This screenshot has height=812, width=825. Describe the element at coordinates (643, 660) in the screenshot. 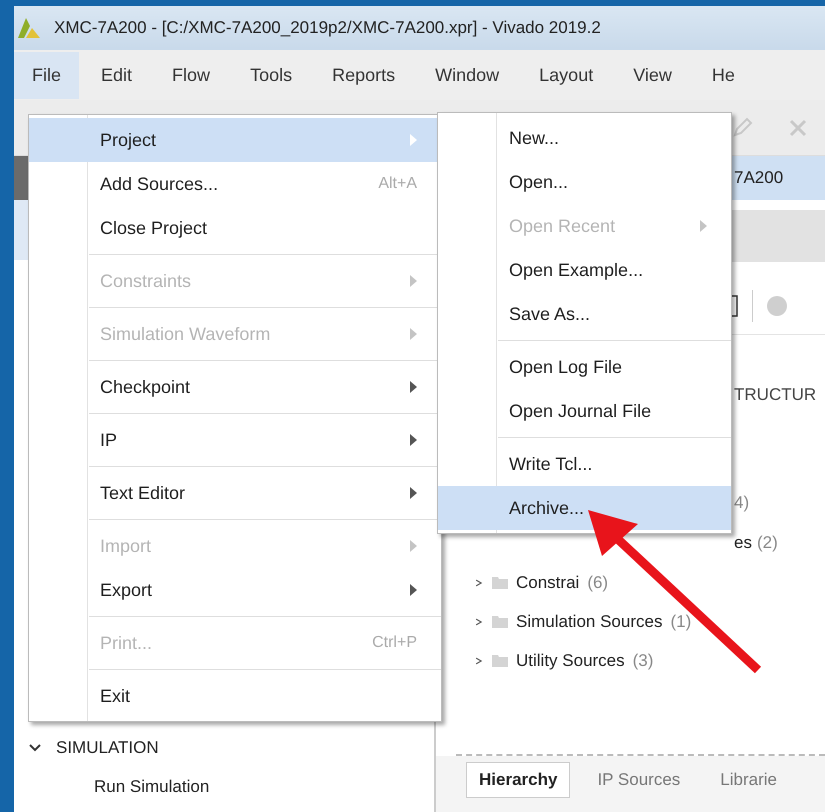

I see `item-count: (3)` at that location.